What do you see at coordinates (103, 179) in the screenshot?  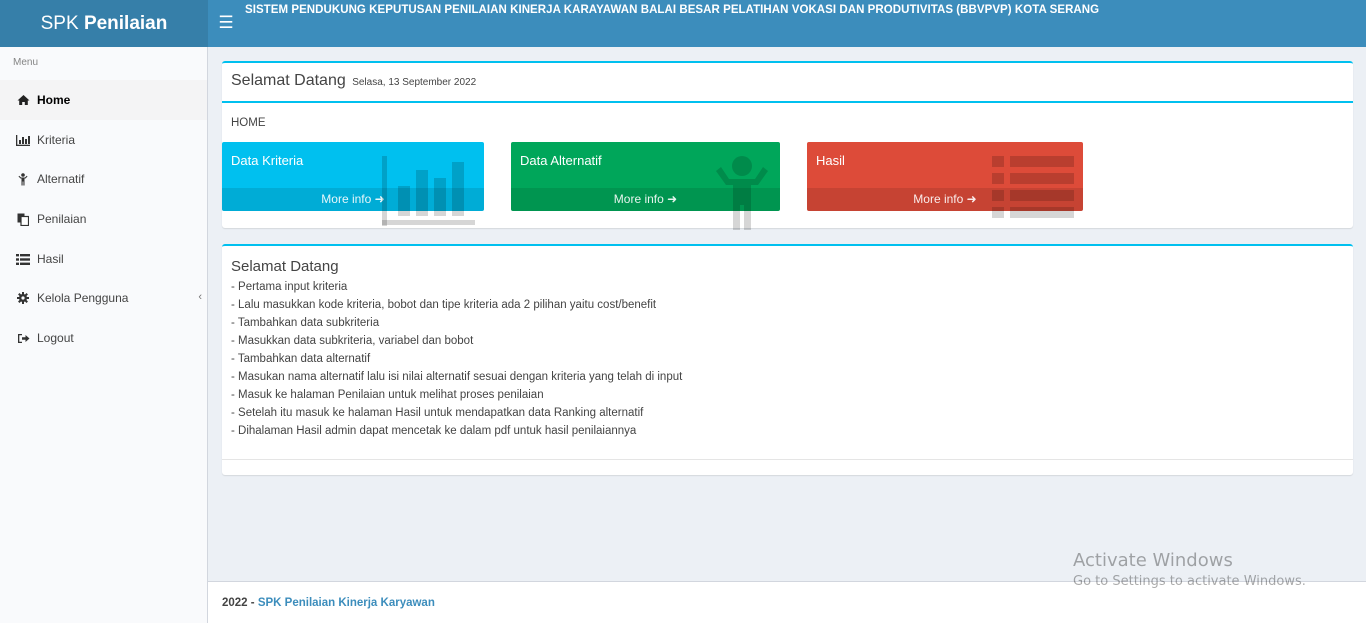 I see `sidebar-item-alternatif: Alternatif` at bounding box center [103, 179].